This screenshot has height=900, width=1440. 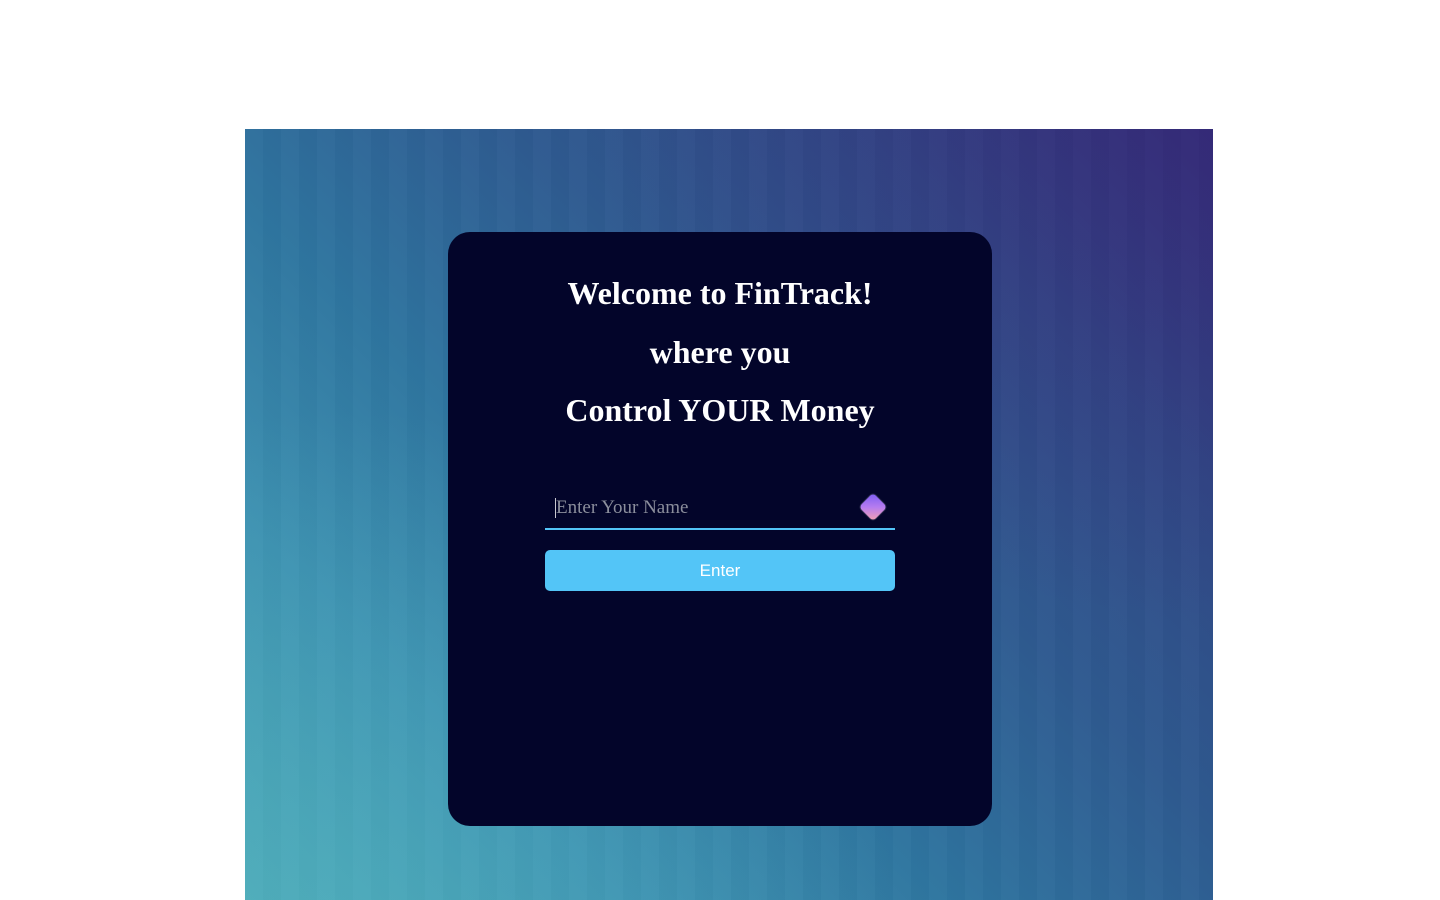 What do you see at coordinates (700, 508) in the screenshot?
I see `name-input` at bounding box center [700, 508].